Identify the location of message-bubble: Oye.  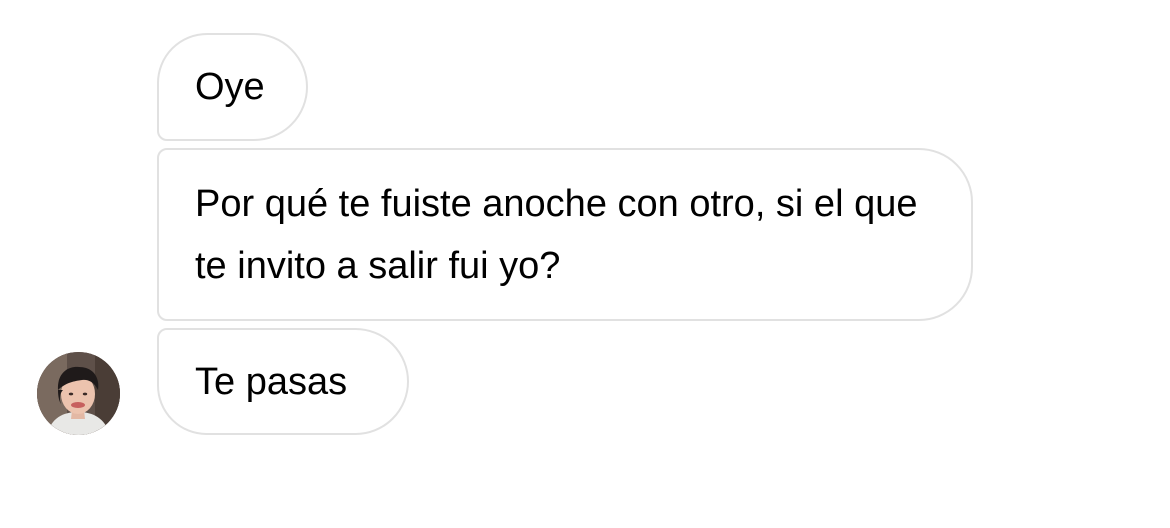
(232, 87).